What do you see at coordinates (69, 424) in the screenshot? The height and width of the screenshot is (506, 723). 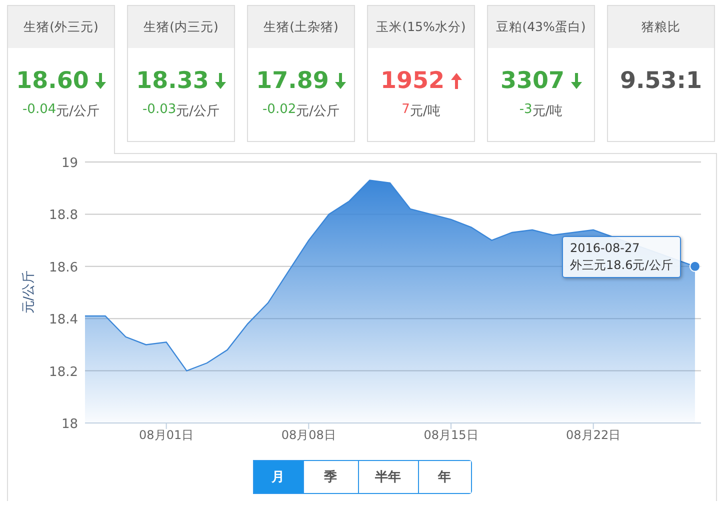 I see `y-tick-label: 18` at bounding box center [69, 424].